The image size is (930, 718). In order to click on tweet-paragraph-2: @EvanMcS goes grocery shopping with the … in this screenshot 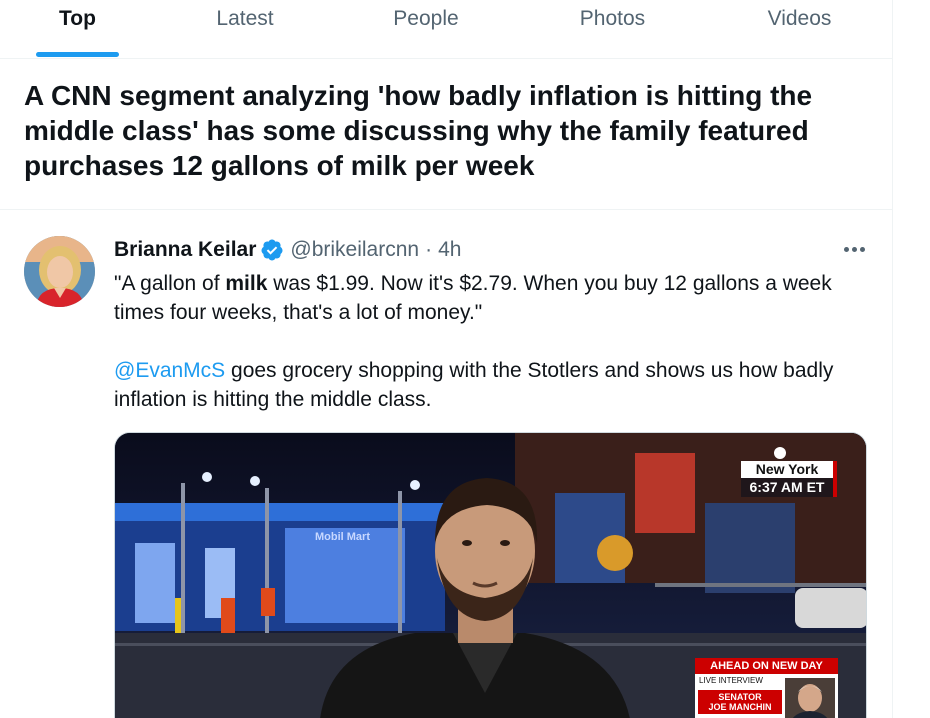, I will do `click(484, 385)`.